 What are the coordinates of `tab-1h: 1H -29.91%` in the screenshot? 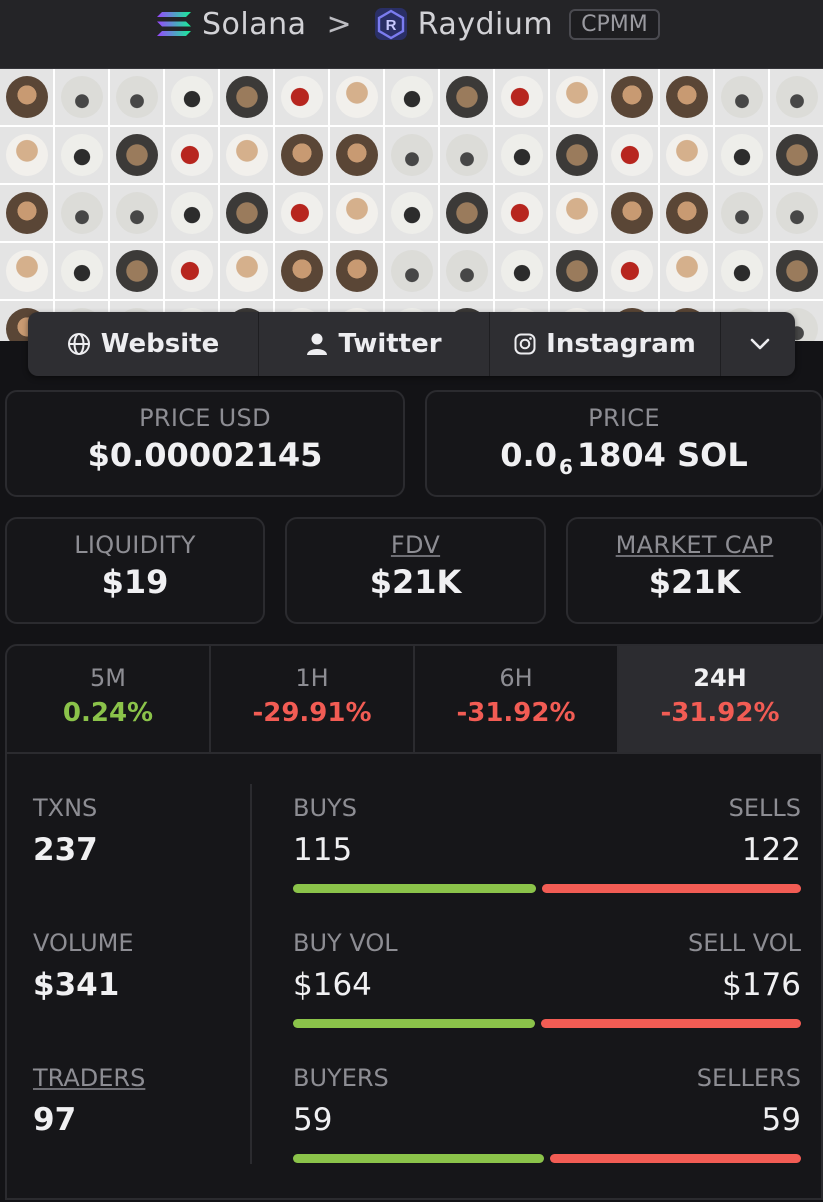 It's located at (313, 699).